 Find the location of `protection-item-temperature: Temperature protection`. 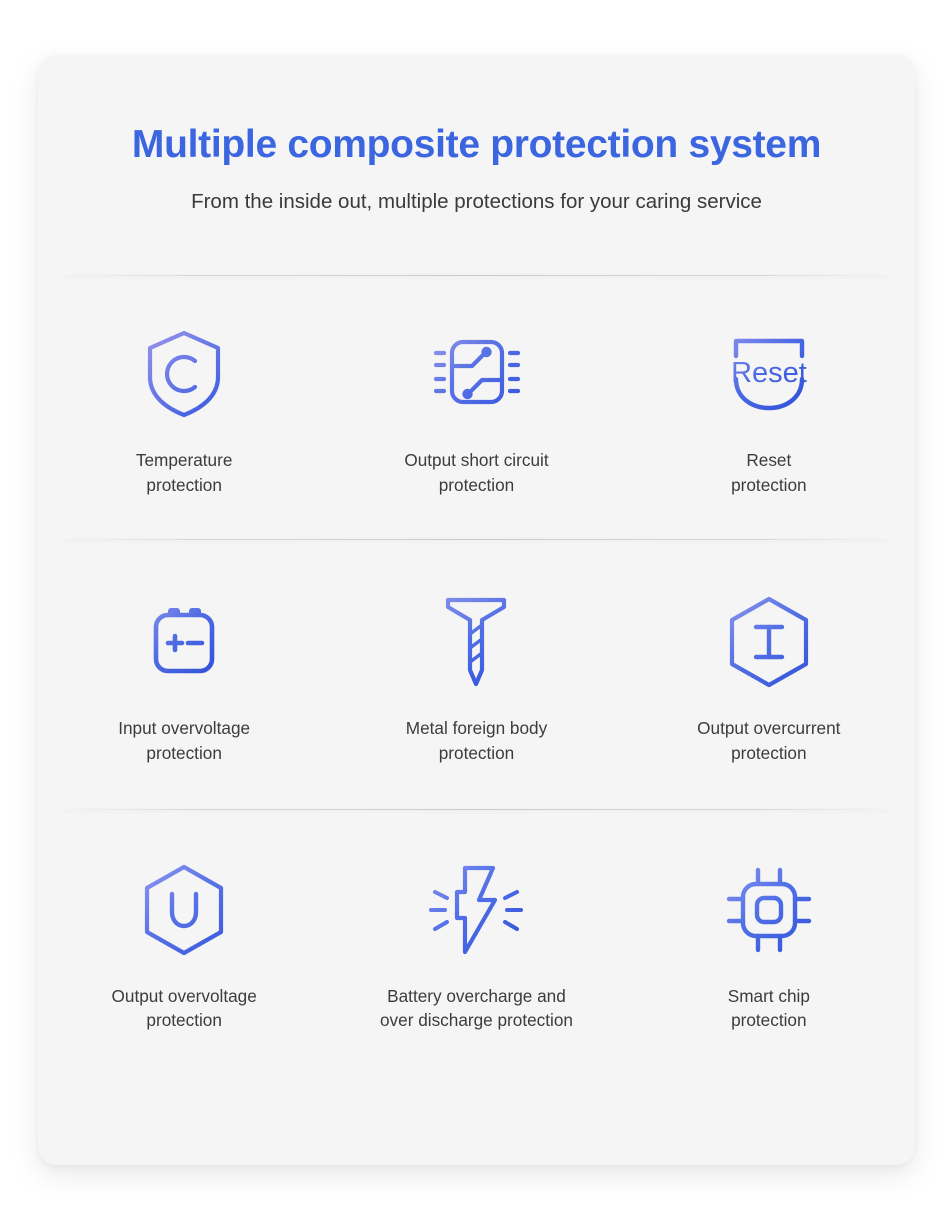

protection-item-temperature: Temperature protection is located at coordinates (184, 410).